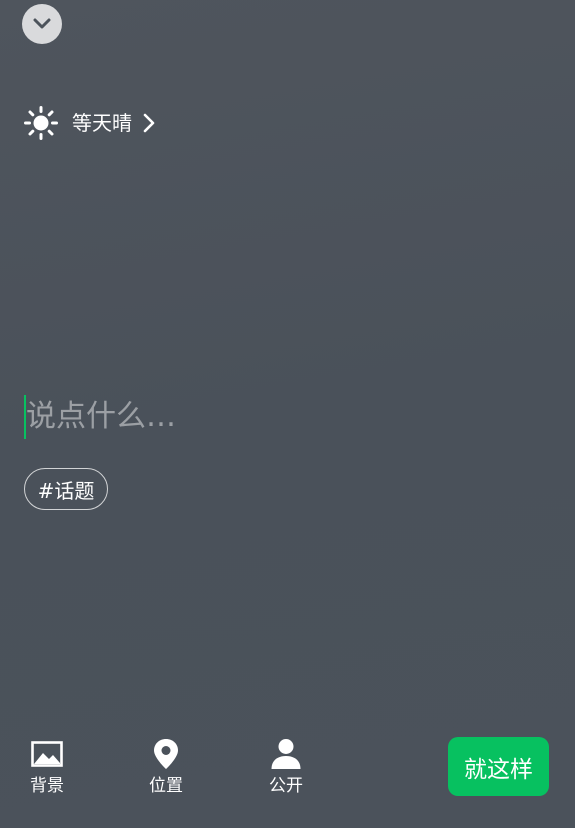 This screenshot has width=575, height=828. I want to click on sun-icon, so click(41, 123).